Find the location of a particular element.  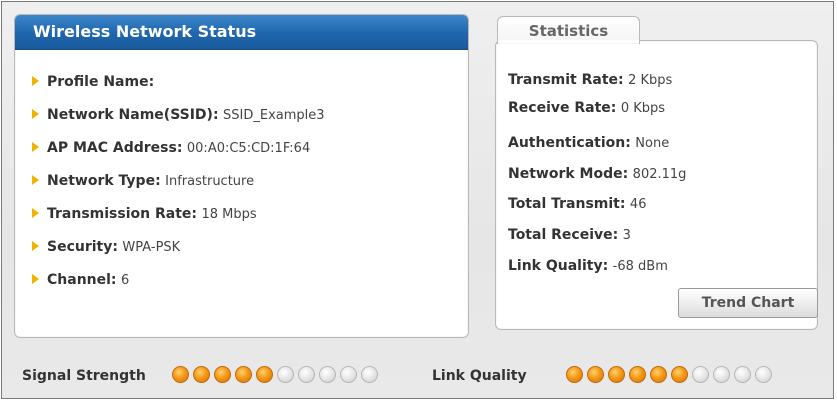

link-quality-label: Link Quality: is located at coordinates (558, 266).